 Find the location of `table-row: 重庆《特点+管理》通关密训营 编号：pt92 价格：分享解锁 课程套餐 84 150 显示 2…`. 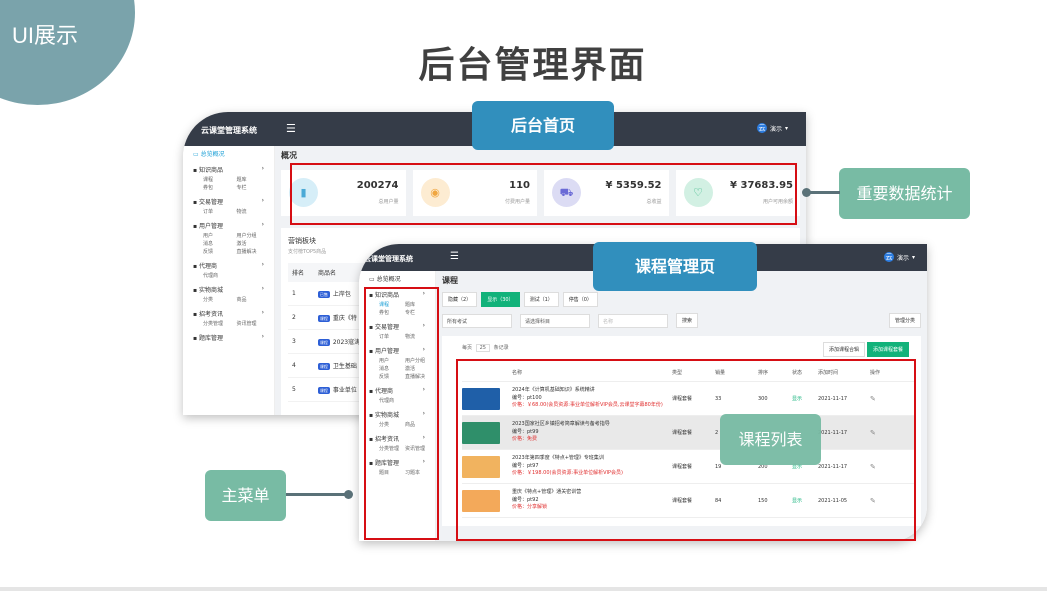

table-row: 重庆《特点+管理》通关密训营 编号：pt92 价格：分享解锁 课程套餐 84 150 显示 2… is located at coordinates (688, 501).